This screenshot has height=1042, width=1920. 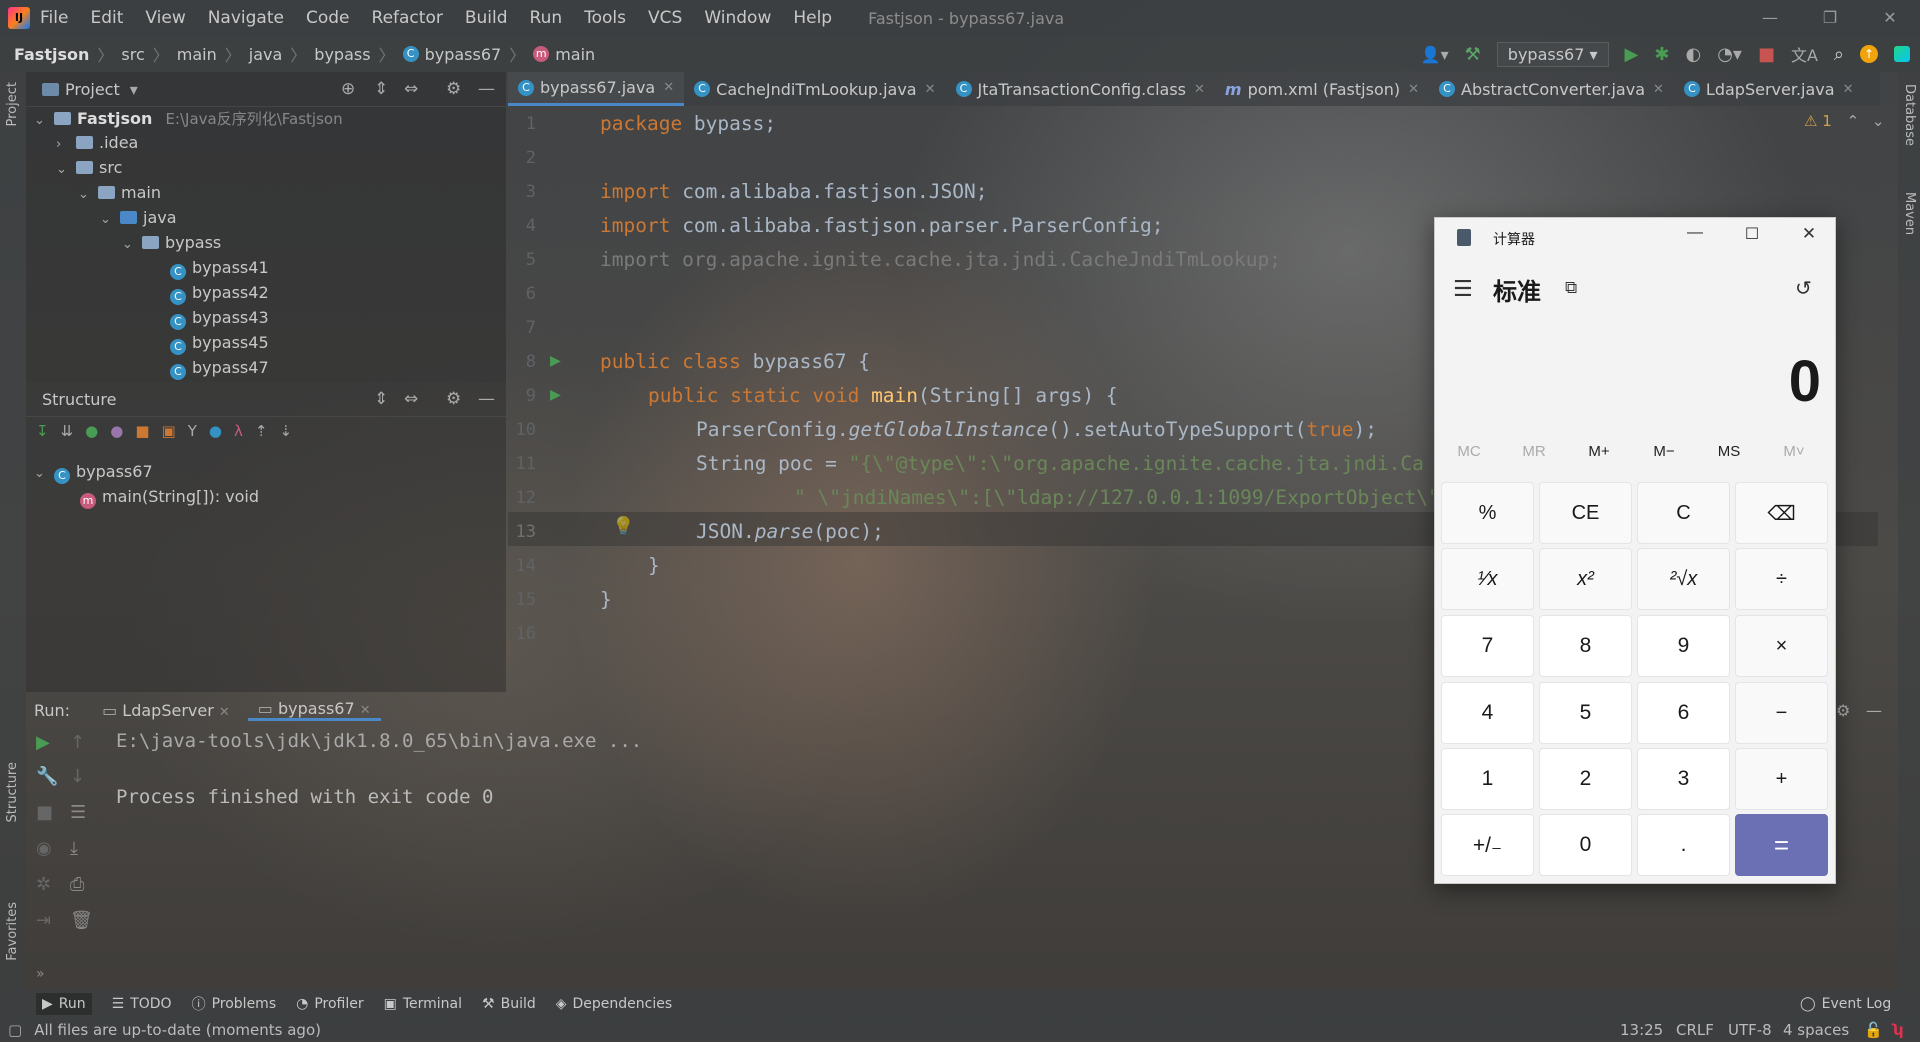 What do you see at coordinates (77, 776) in the screenshot?
I see `down-arrow-icon: ↓` at bounding box center [77, 776].